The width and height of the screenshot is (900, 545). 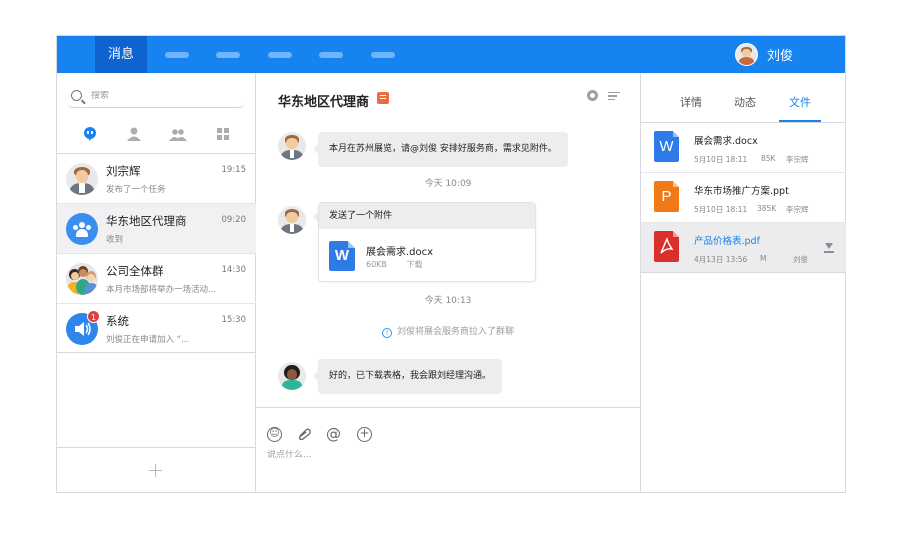 I want to click on group-icon, so click(x=178, y=134).